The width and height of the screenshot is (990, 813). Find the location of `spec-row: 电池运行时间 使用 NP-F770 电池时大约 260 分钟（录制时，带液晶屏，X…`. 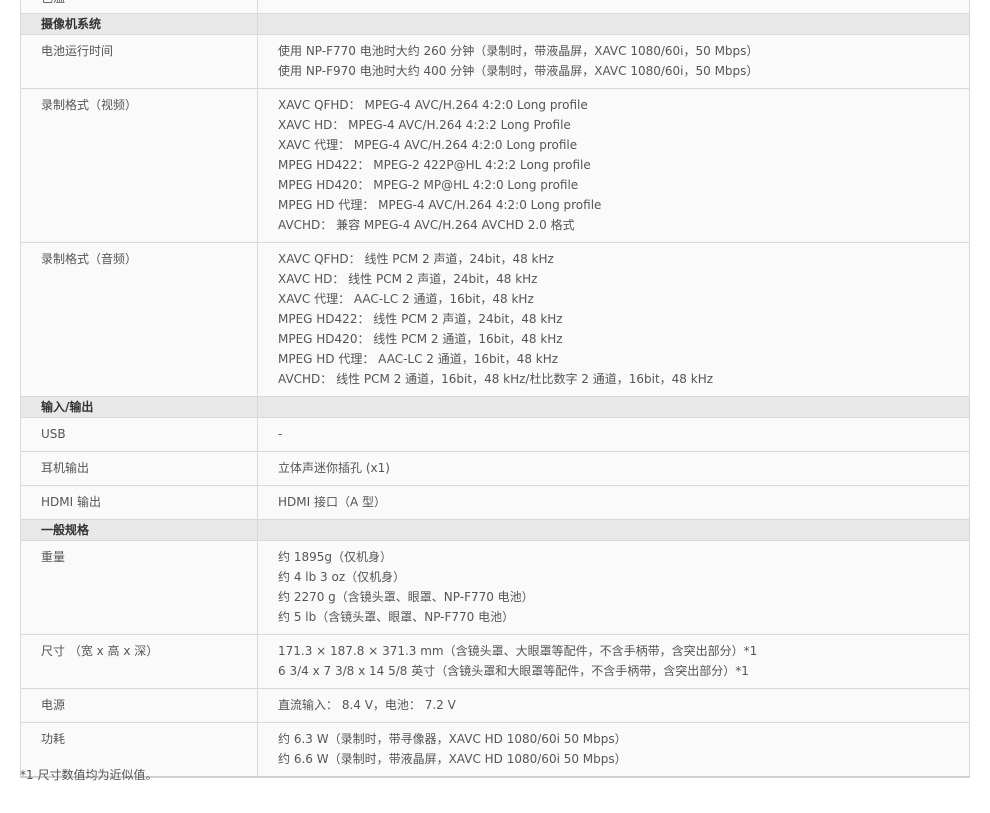

spec-row: 电池运行时间 使用 NP-F770 电池时大约 260 分钟（录制时，带液晶屏，X… is located at coordinates (495, 61).